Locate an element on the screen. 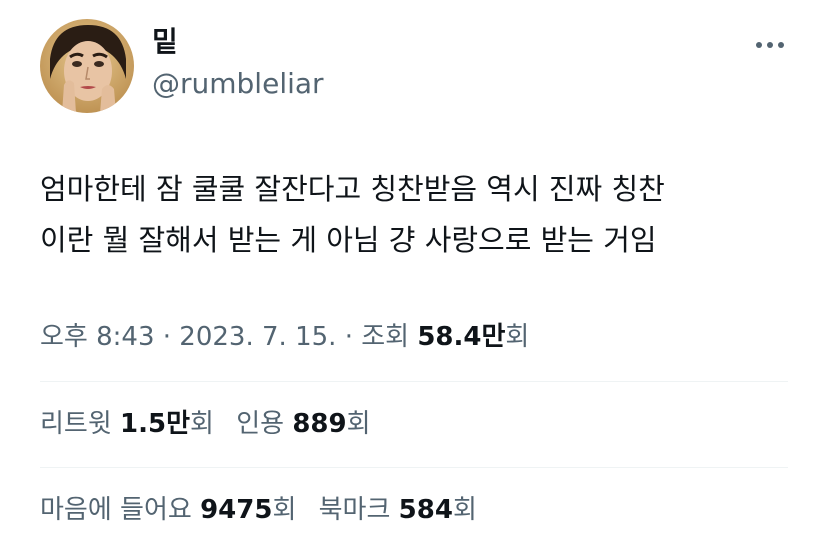 This screenshot has height=549, width=828. display-name: 밑 is located at coordinates (165, 42).